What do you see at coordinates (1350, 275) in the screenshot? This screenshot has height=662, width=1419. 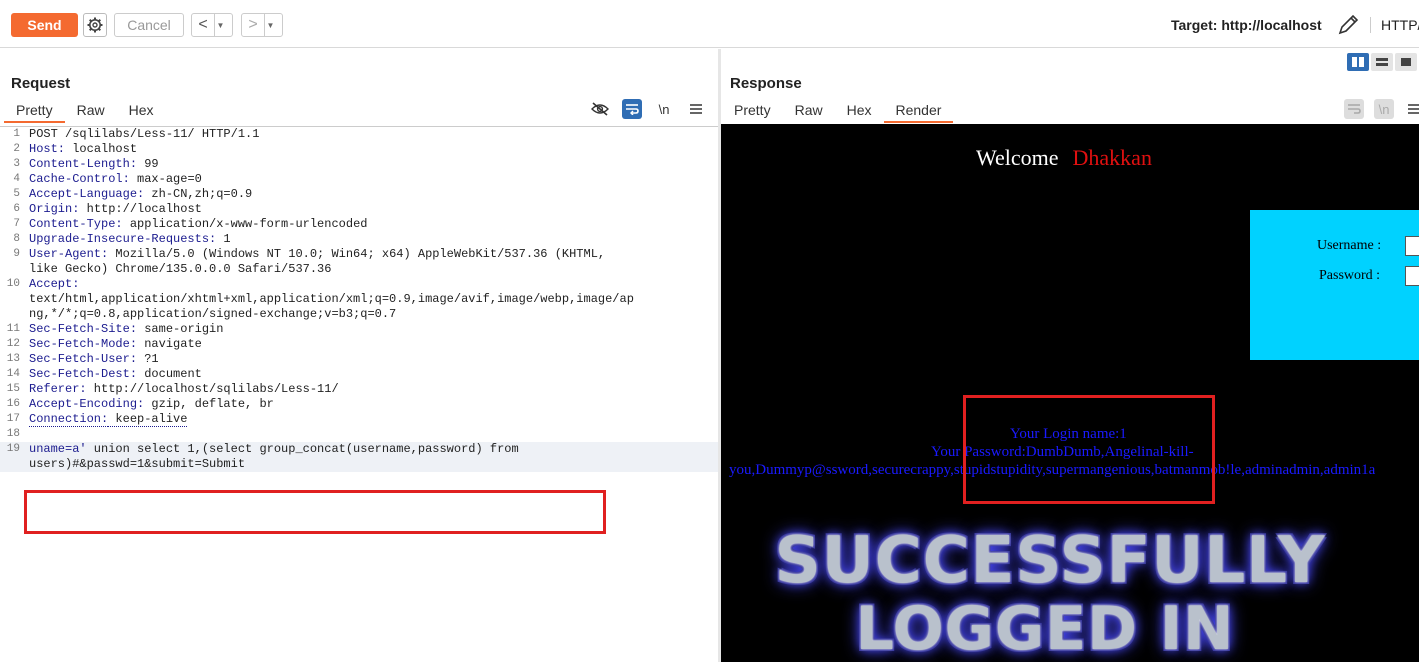 I see `password-label: Password :` at bounding box center [1350, 275].